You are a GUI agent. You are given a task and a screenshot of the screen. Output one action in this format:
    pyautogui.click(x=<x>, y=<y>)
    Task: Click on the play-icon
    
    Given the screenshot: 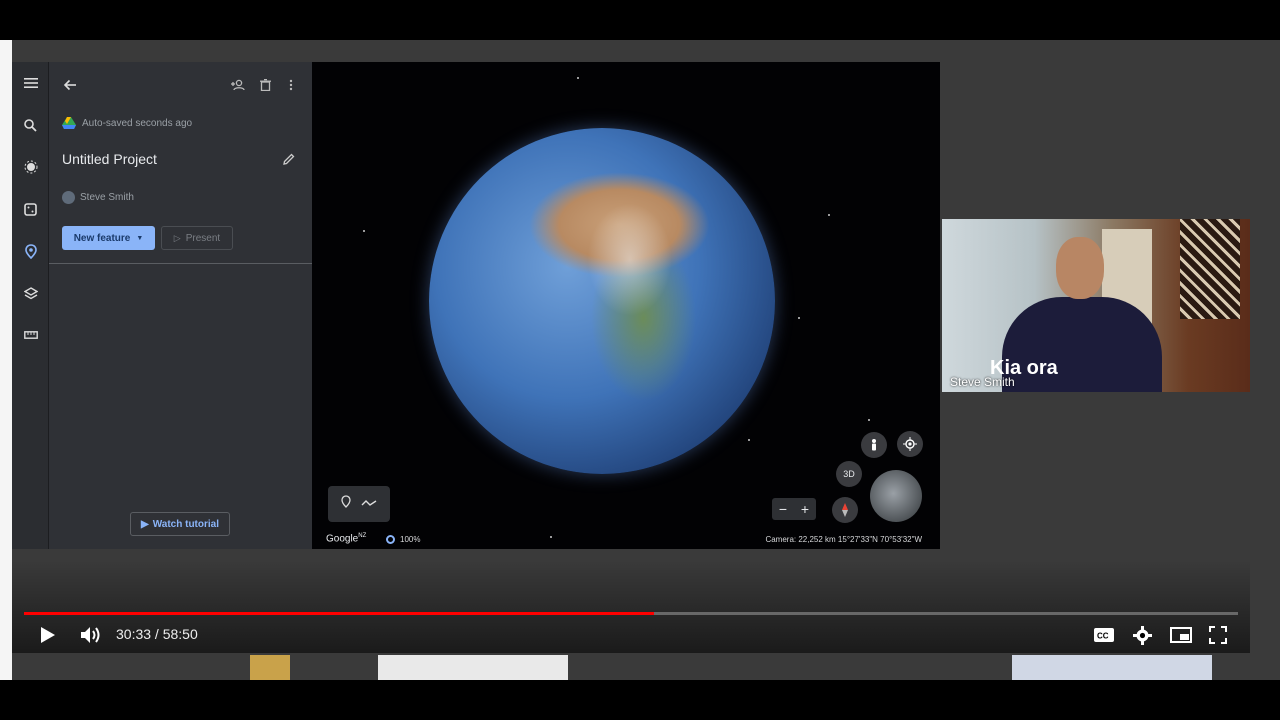 What is the action you would take?
    pyautogui.click(x=48, y=635)
    